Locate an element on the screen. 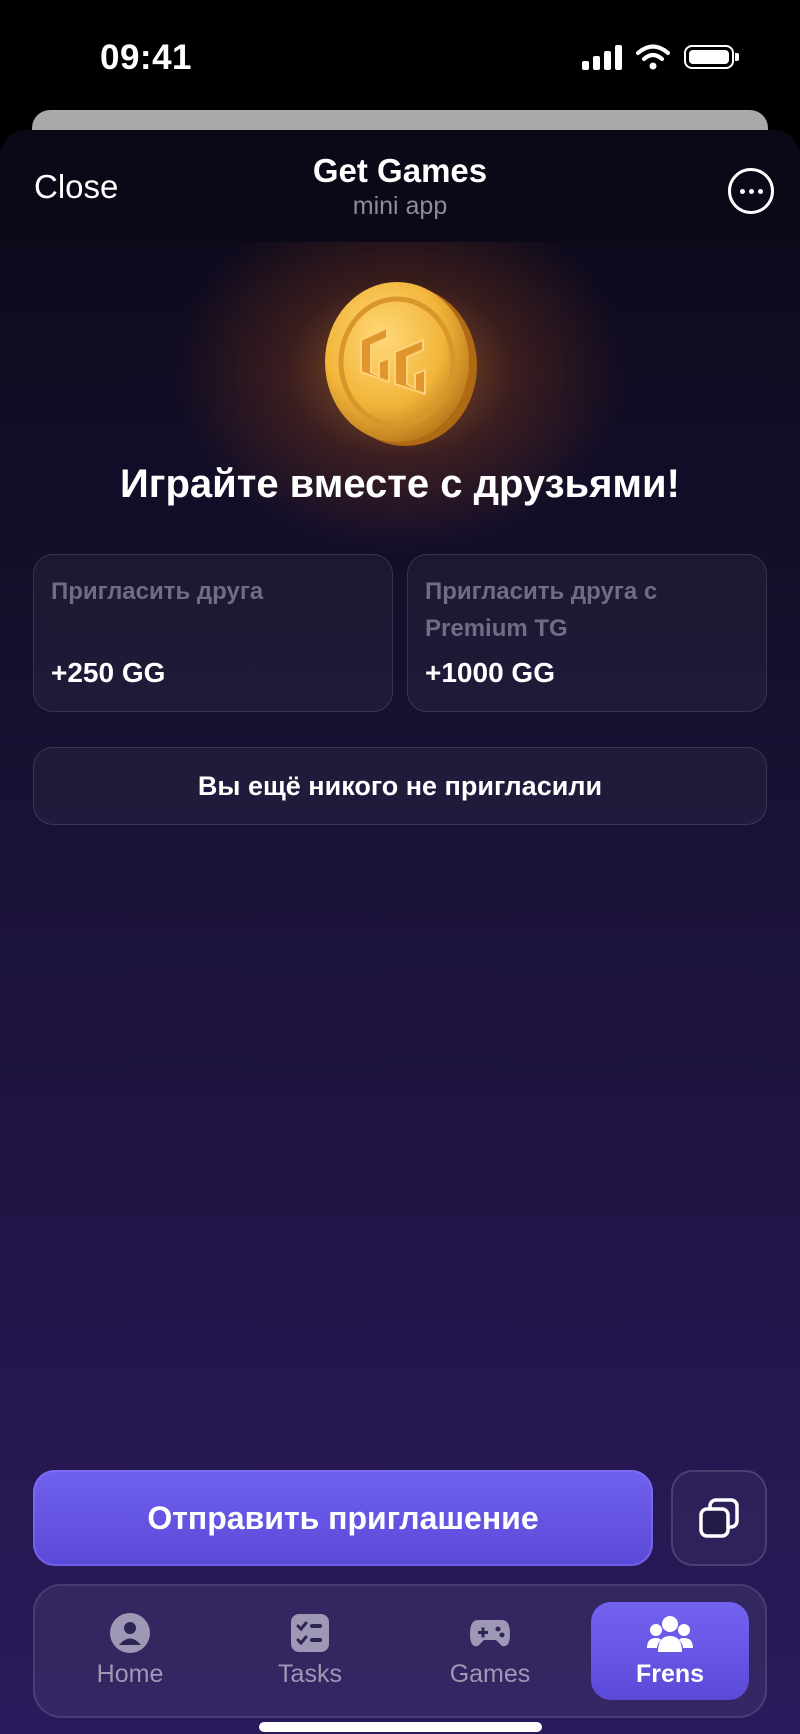  home-icon is located at coordinates (130, 1633).